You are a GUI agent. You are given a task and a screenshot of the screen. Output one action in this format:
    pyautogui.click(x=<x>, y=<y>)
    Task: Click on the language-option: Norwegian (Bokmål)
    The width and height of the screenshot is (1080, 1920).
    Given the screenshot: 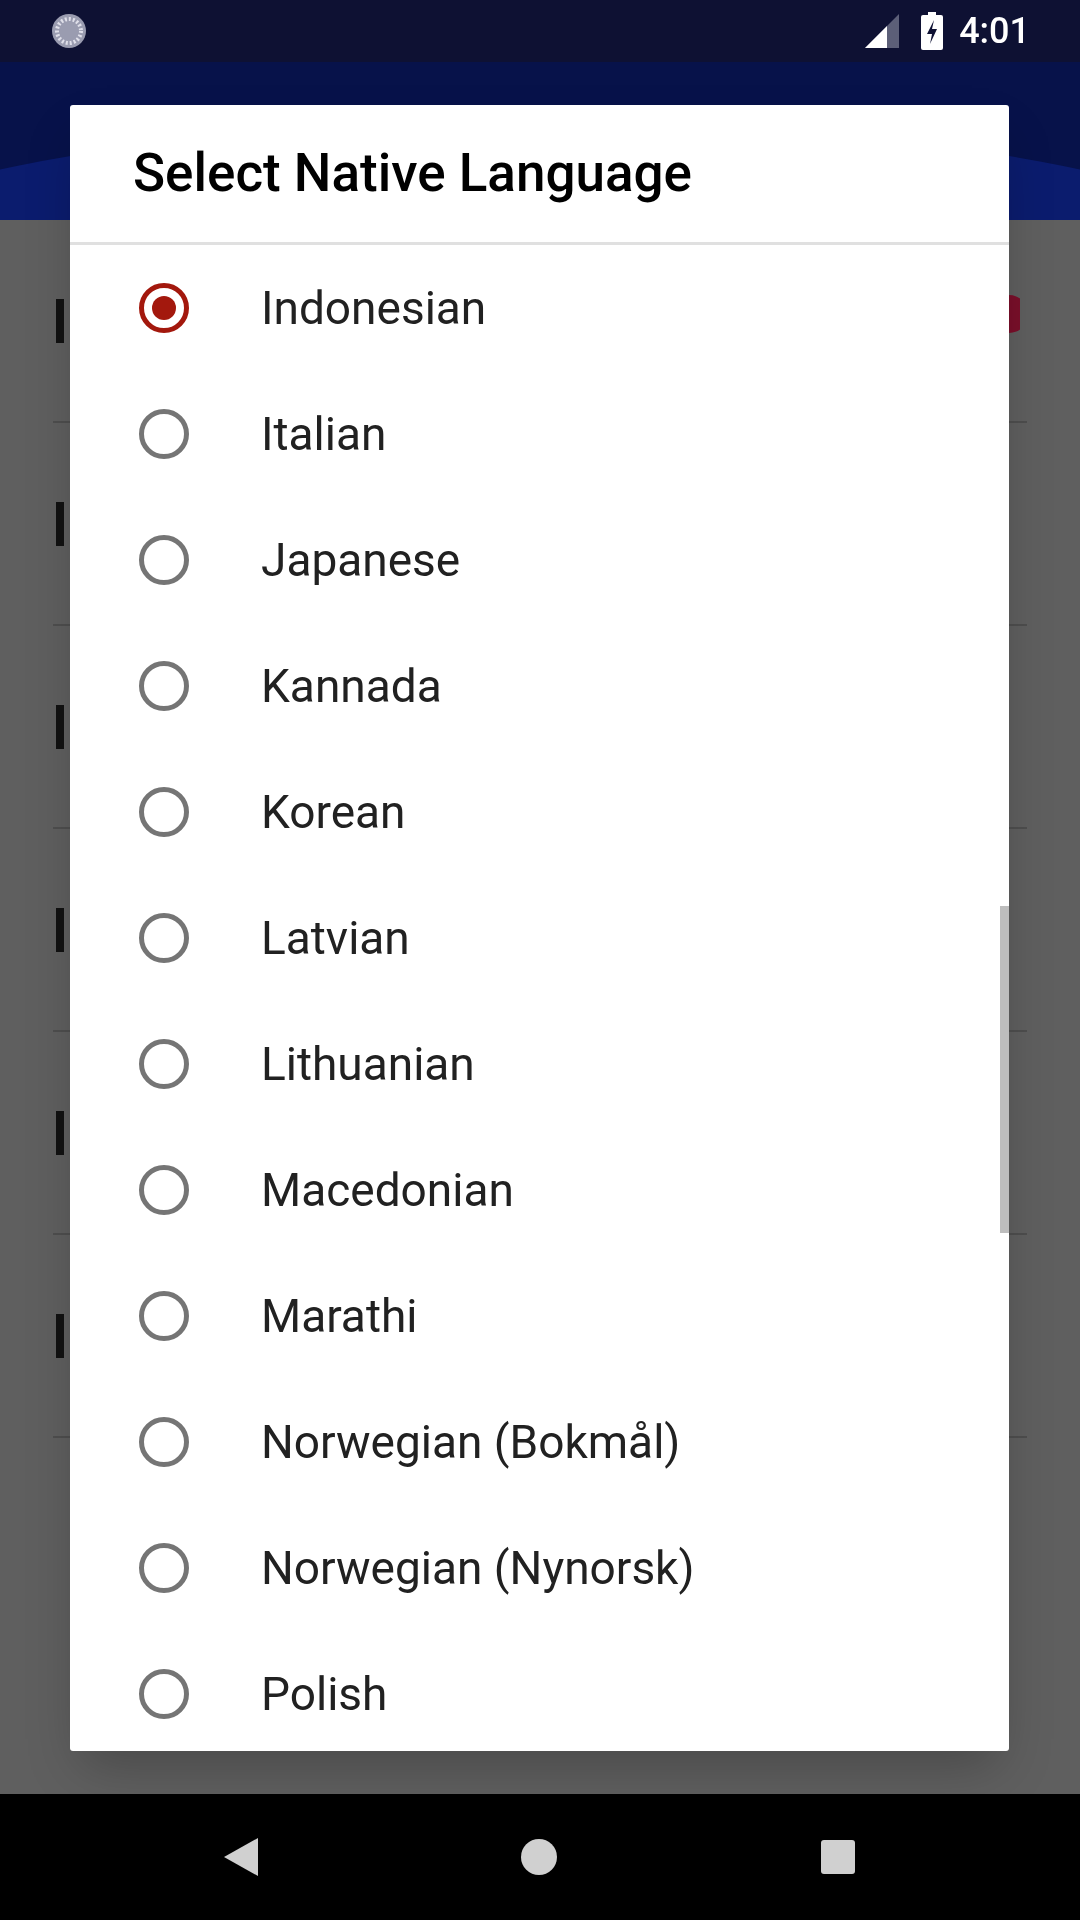 What is the action you would take?
    pyautogui.click(x=539, y=1442)
    